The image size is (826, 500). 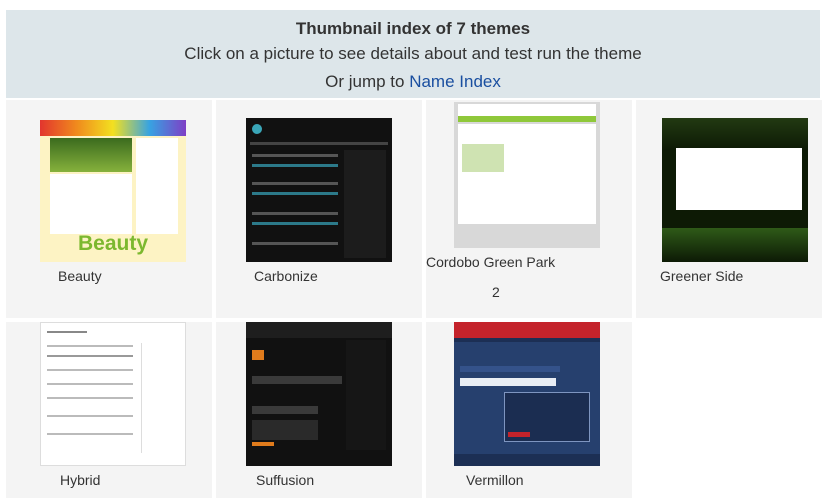 I want to click on beauty-theme-thumbnail: Beauty, so click(x=113, y=191).